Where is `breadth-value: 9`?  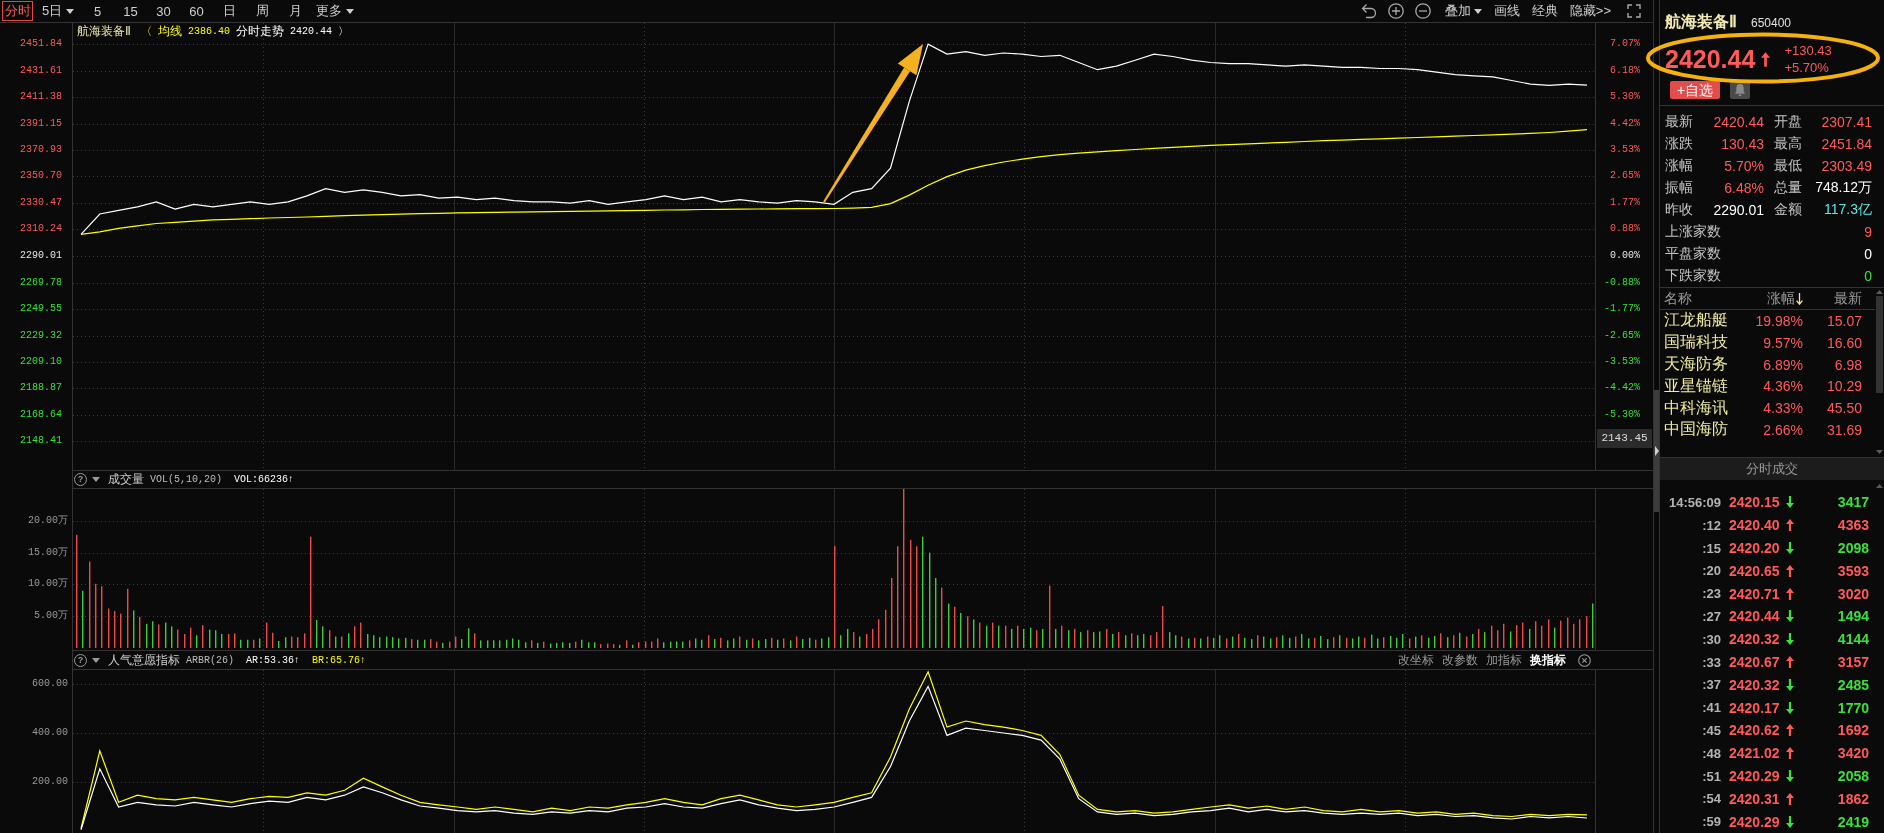 breadth-value: 9 is located at coordinates (1867, 232).